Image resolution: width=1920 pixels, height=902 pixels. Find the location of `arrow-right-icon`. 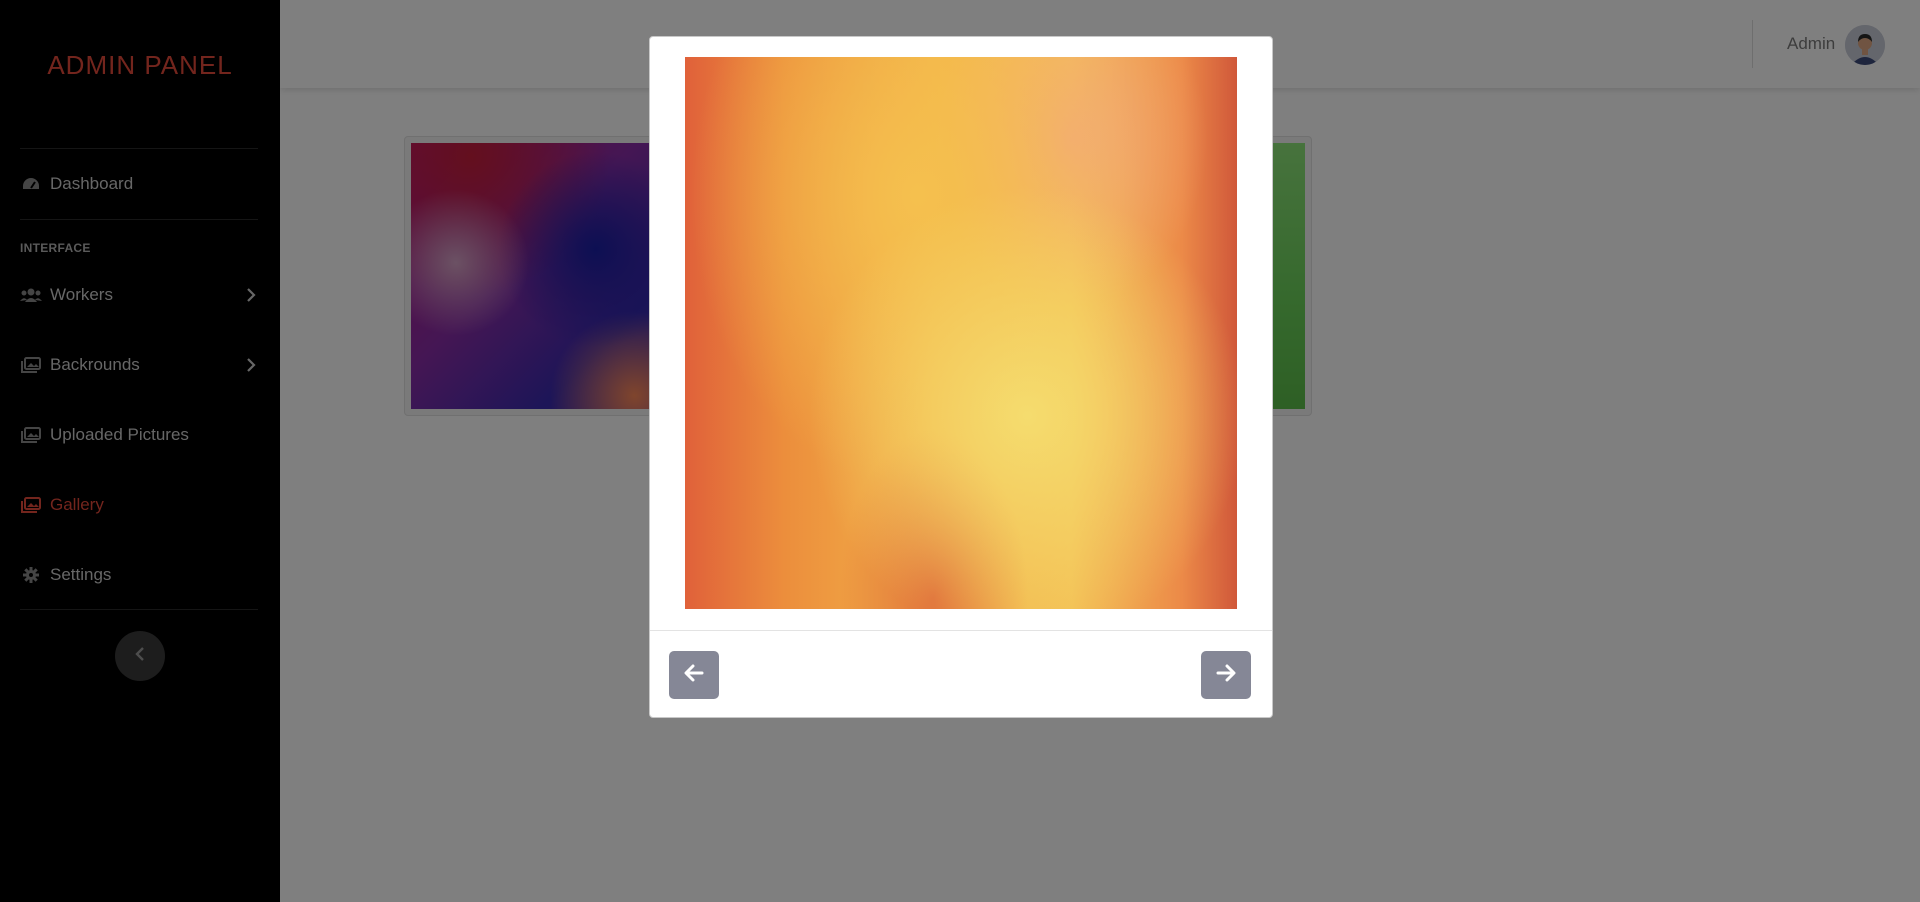

arrow-right-icon is located at coordinates (1226, 675).